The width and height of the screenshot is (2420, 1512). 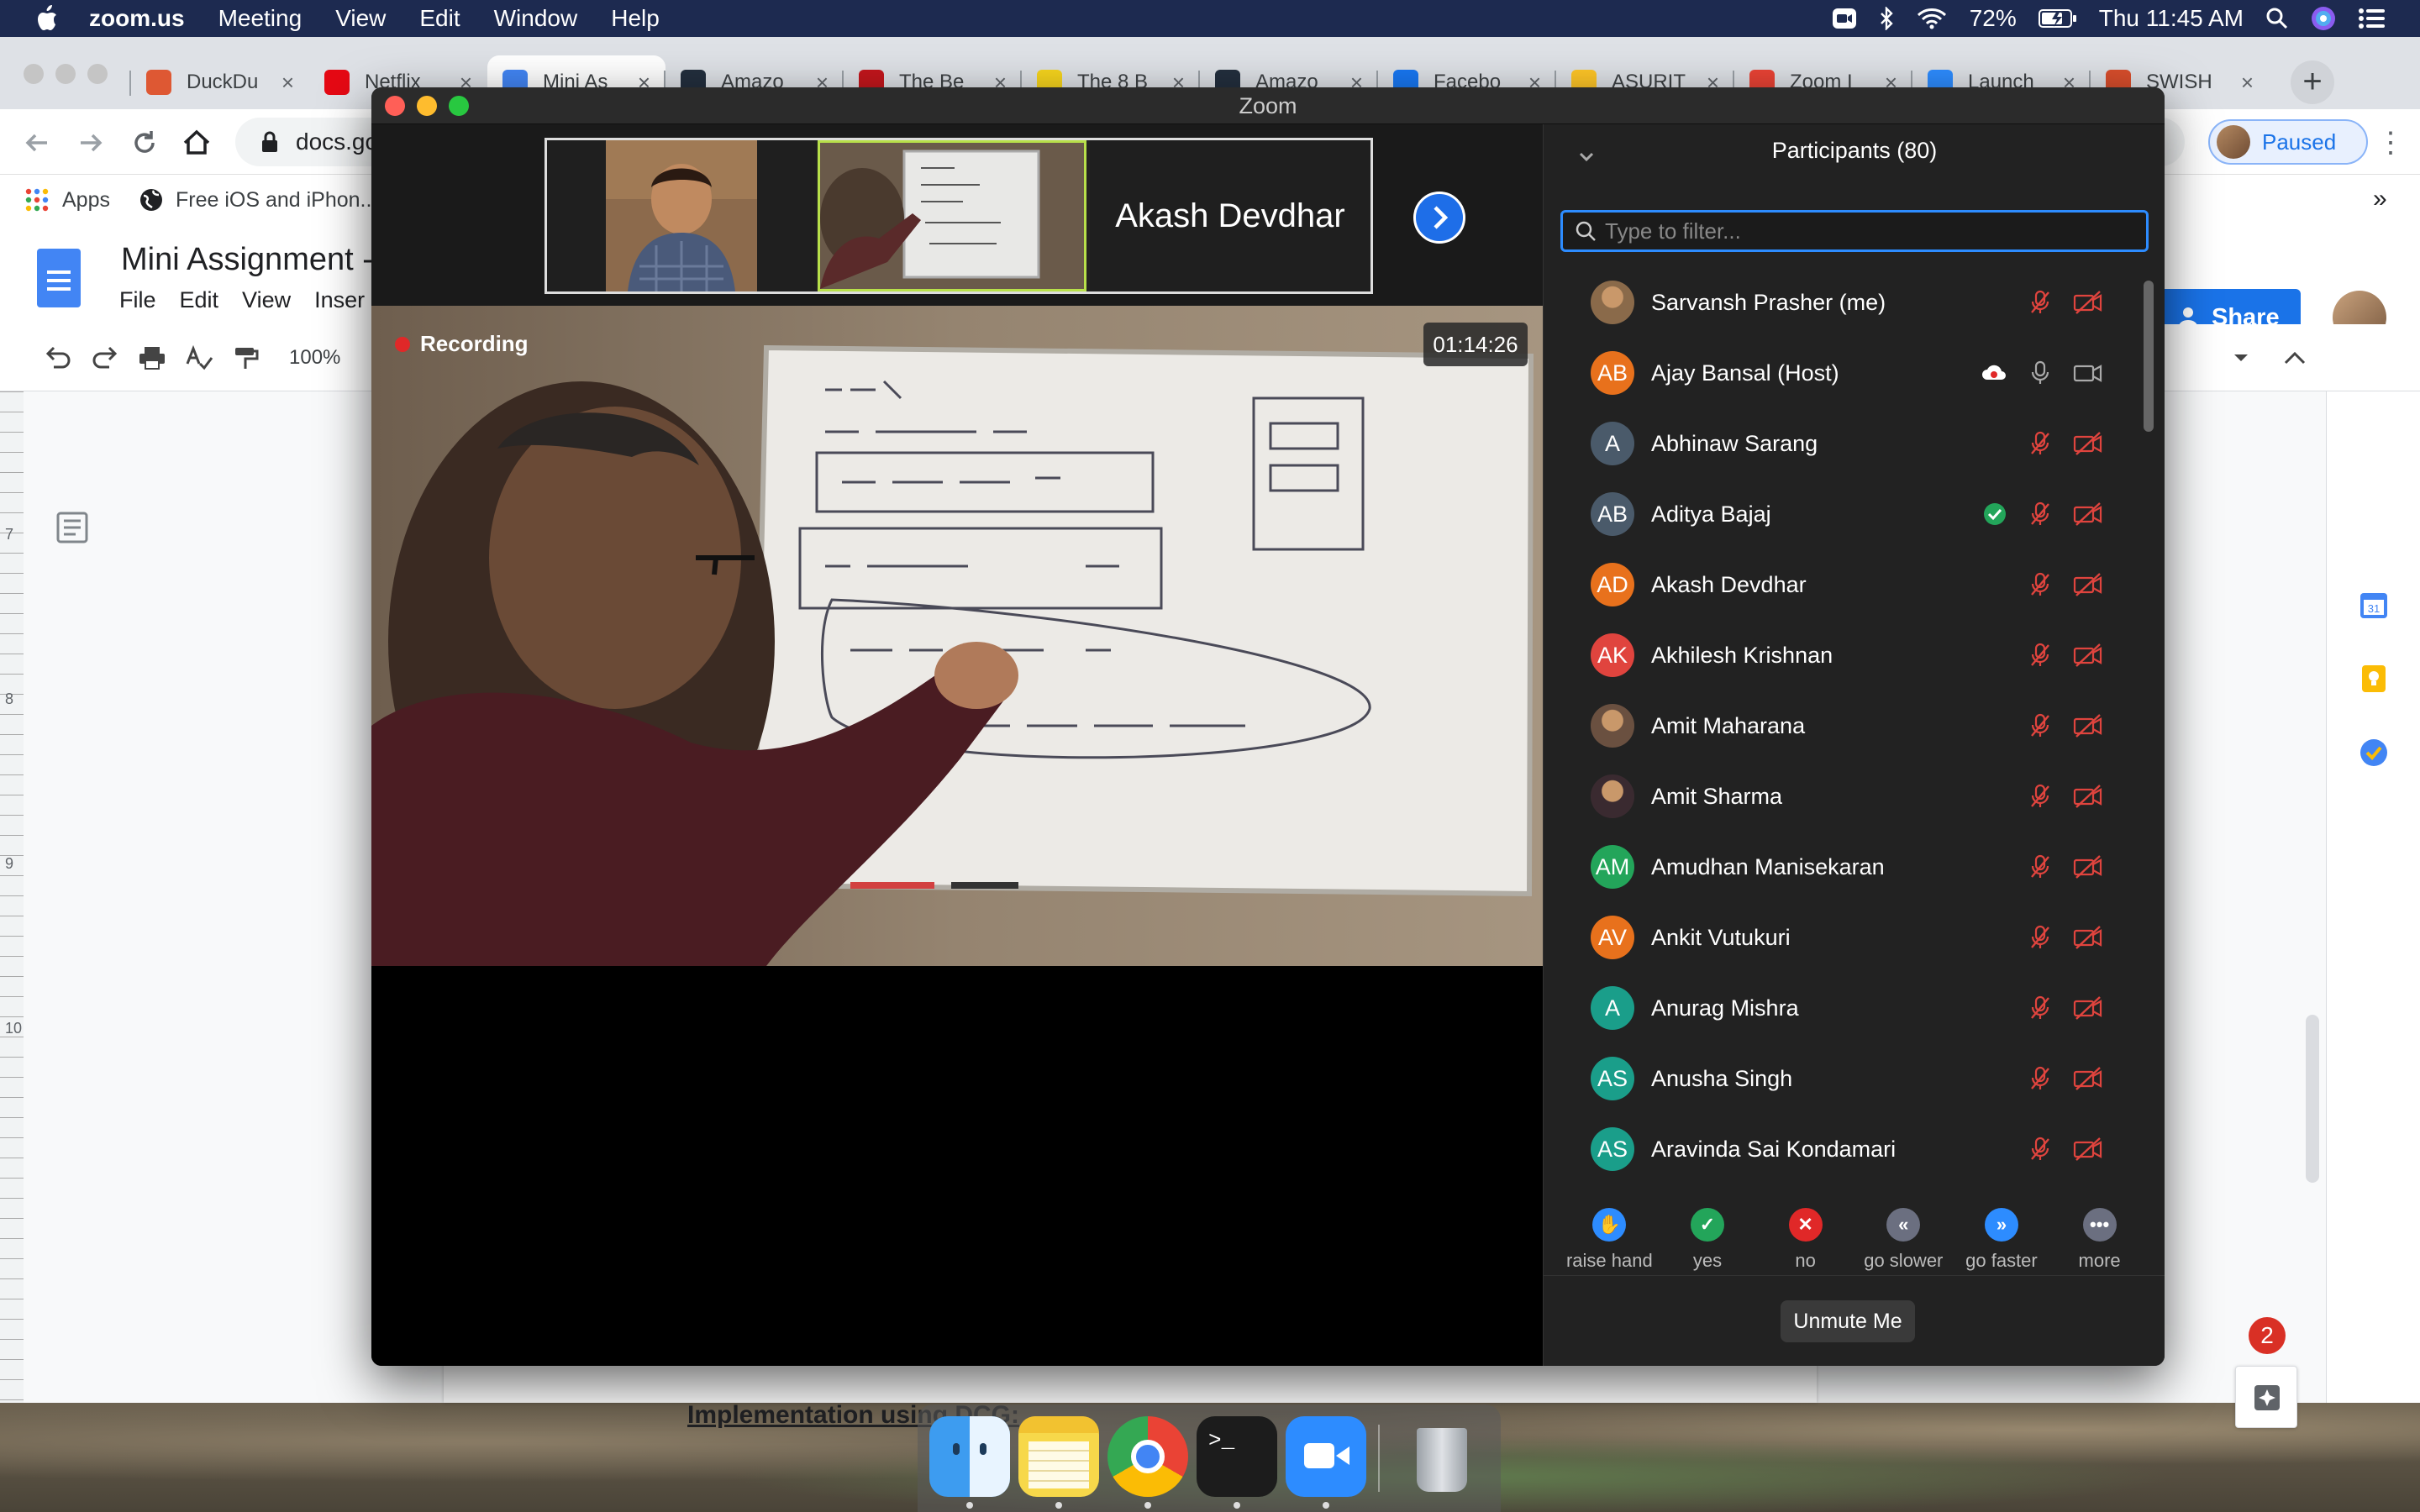 What do you see at coordinates (138, 300) in the screenshot?
I see `docs-menu-file: File` at bounding box center [138, 300].